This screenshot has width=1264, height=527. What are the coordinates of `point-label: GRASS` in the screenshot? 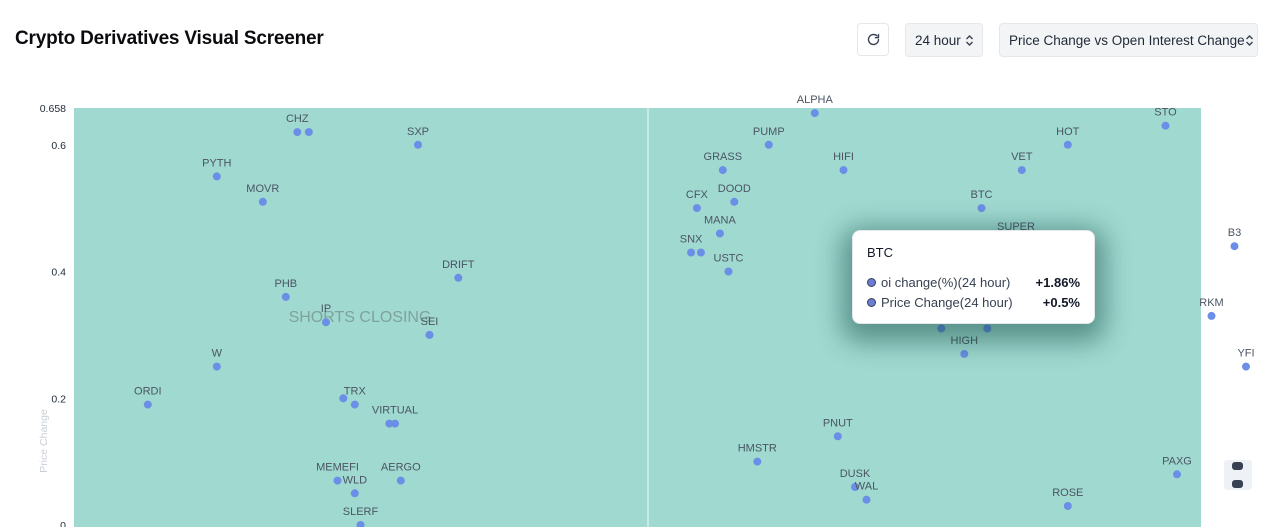 It's located at (723, 157).